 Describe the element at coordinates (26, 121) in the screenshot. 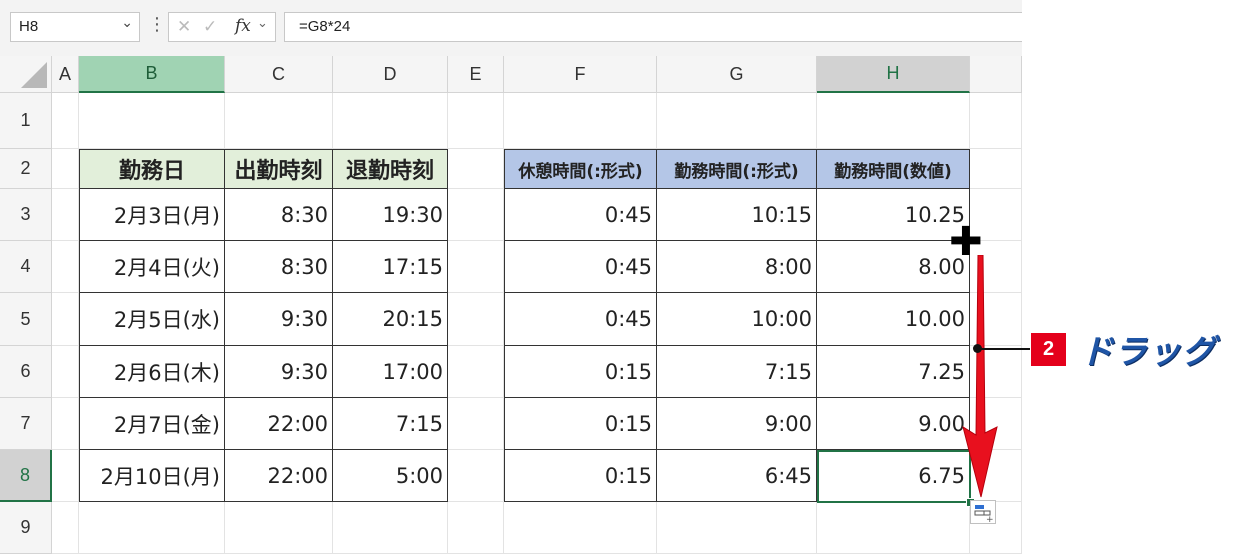

I see `row-header-1: 1` at that location.